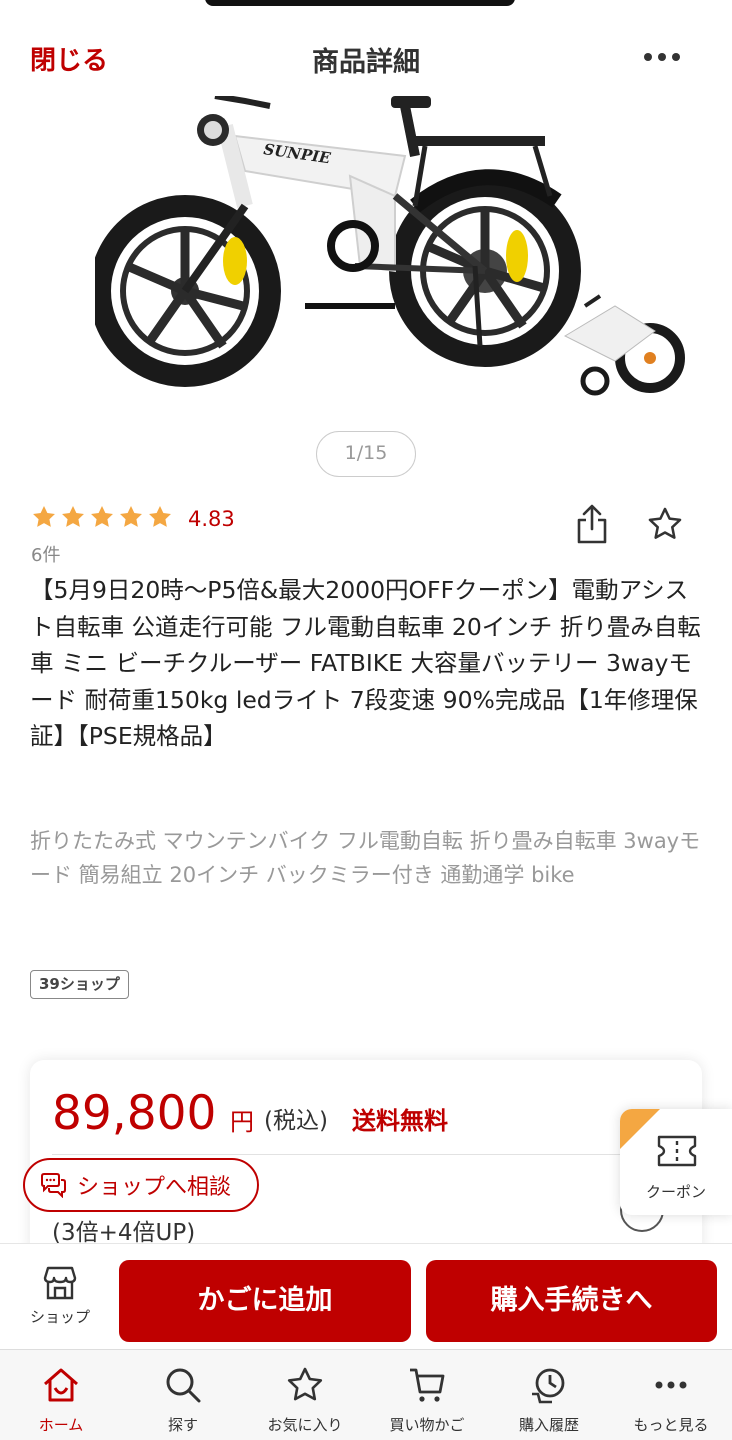 The image size is (732, 1440). What do you see at coordinates (296, 1121) in the screenshot?
I see `tax-label: (税込)` at bounding box center [296, 1121].